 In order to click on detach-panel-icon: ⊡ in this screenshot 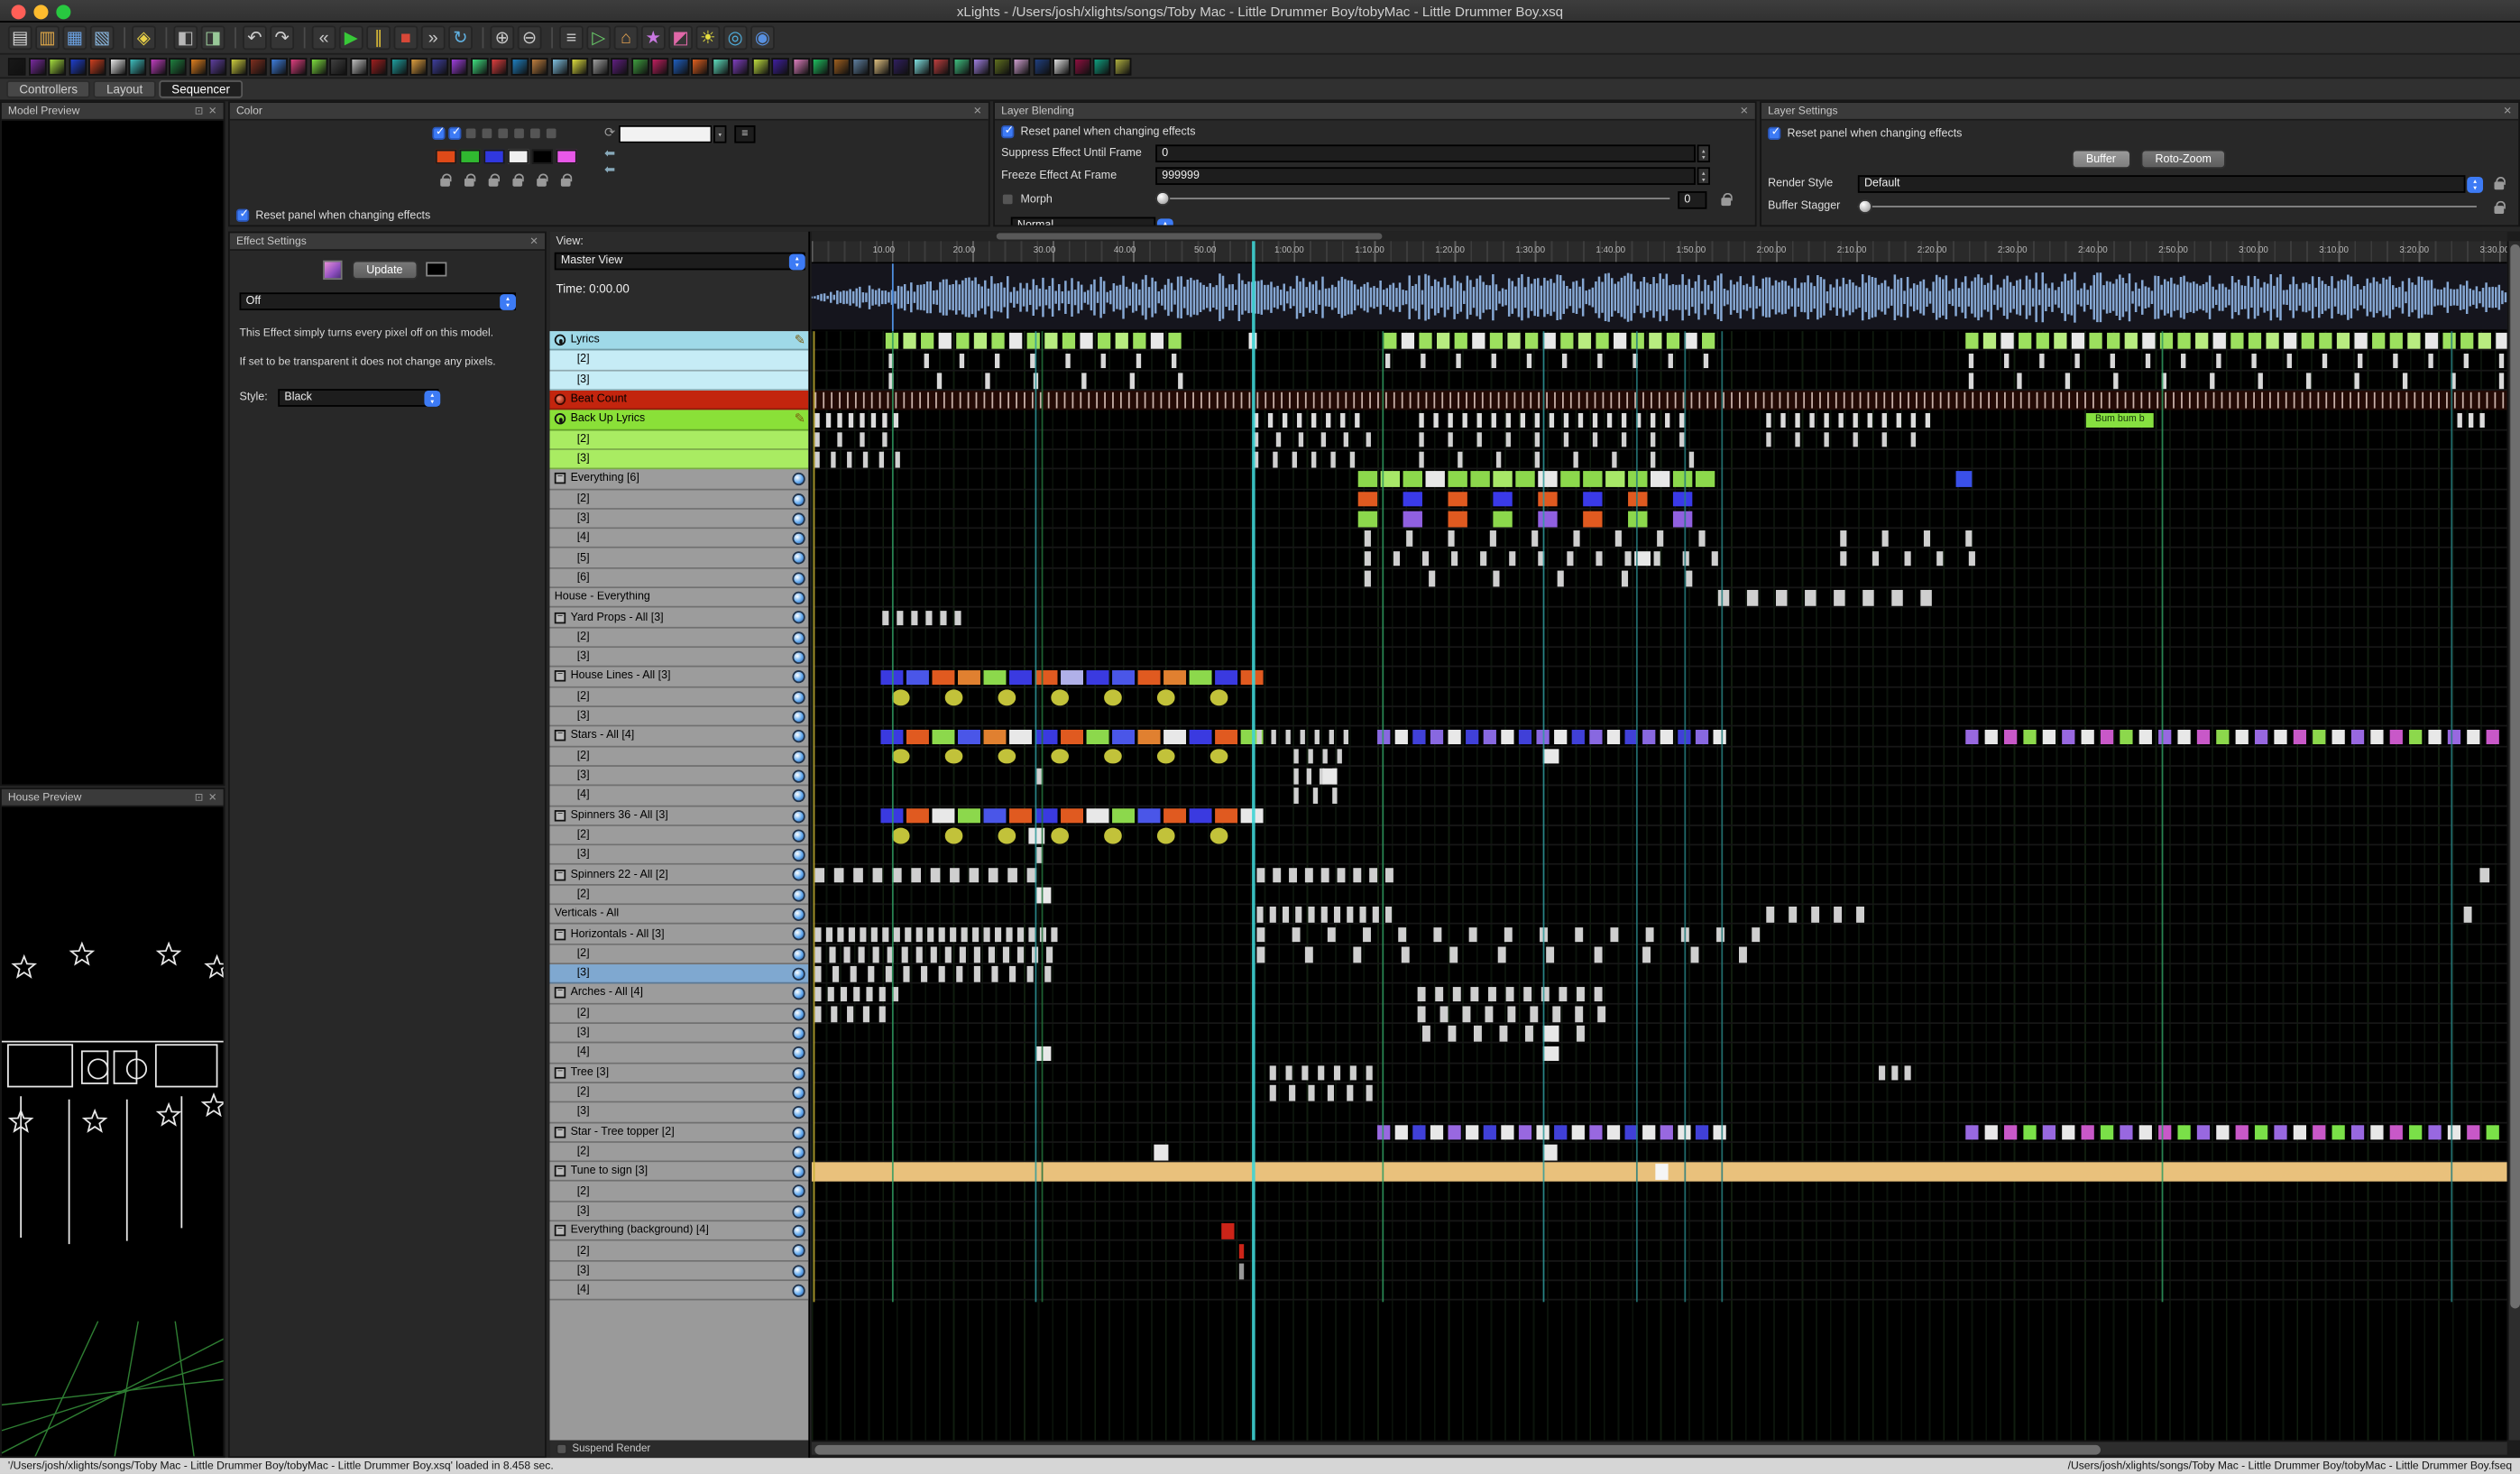, I will do `click(200, 111)`.